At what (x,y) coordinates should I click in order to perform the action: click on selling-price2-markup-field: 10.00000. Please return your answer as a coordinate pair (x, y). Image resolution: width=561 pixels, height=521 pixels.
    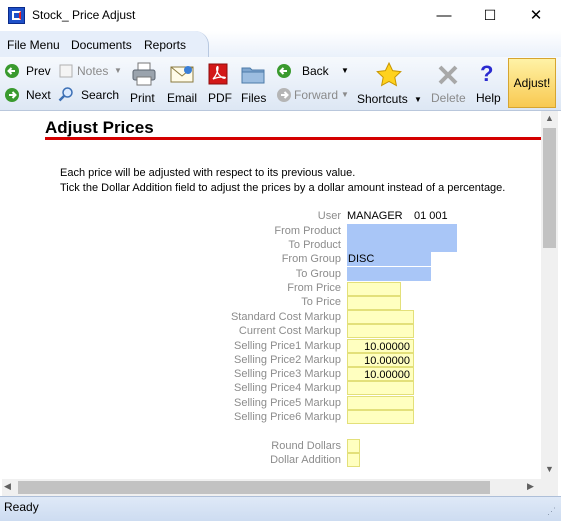
    Looking at the image, I should click on (380, 360).